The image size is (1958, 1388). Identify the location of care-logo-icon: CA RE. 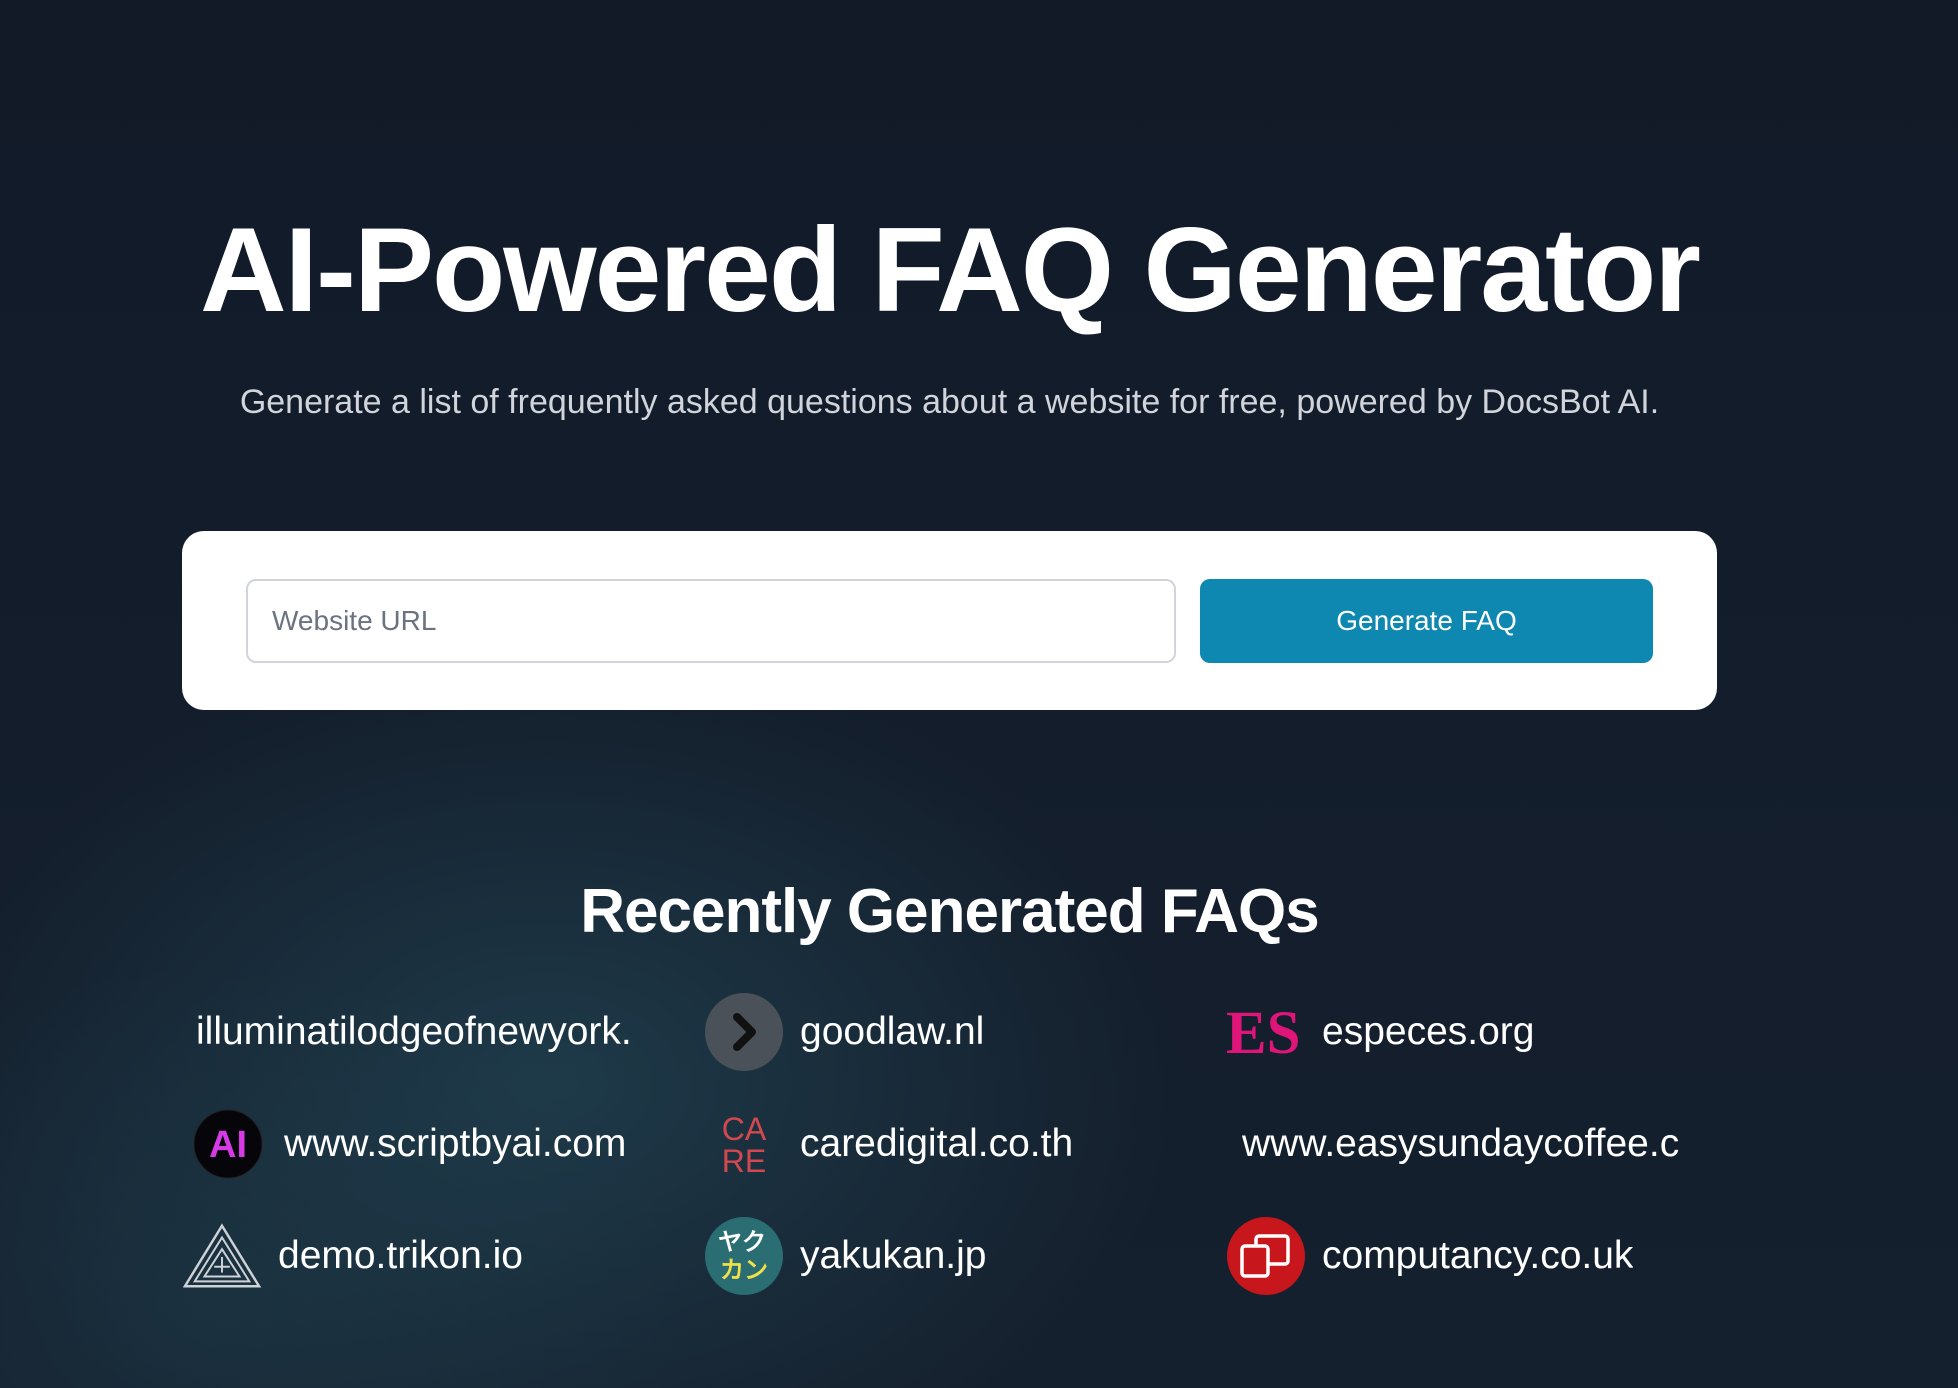
(744, 1144).